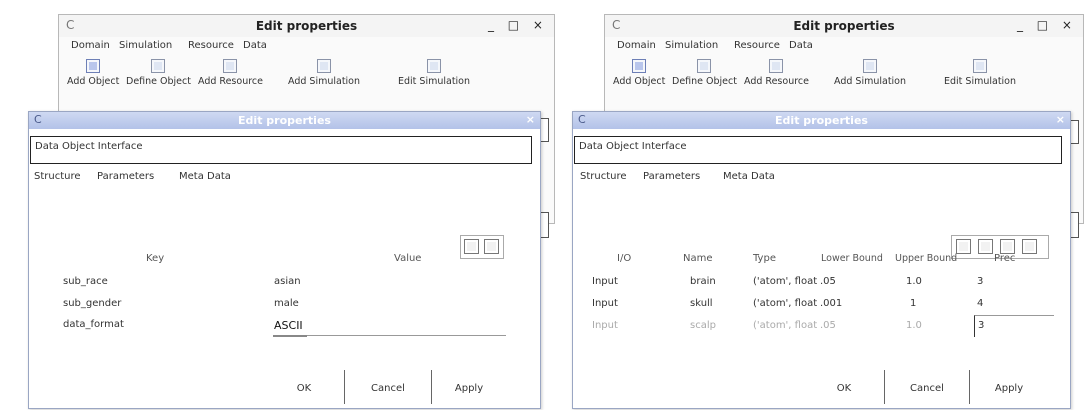 The width and height of the screenshot is (1089, 410). Describe the element at coordinates (926, 258) in the screenshot. I see `header-upper-bound: Upper Bound` at that location.